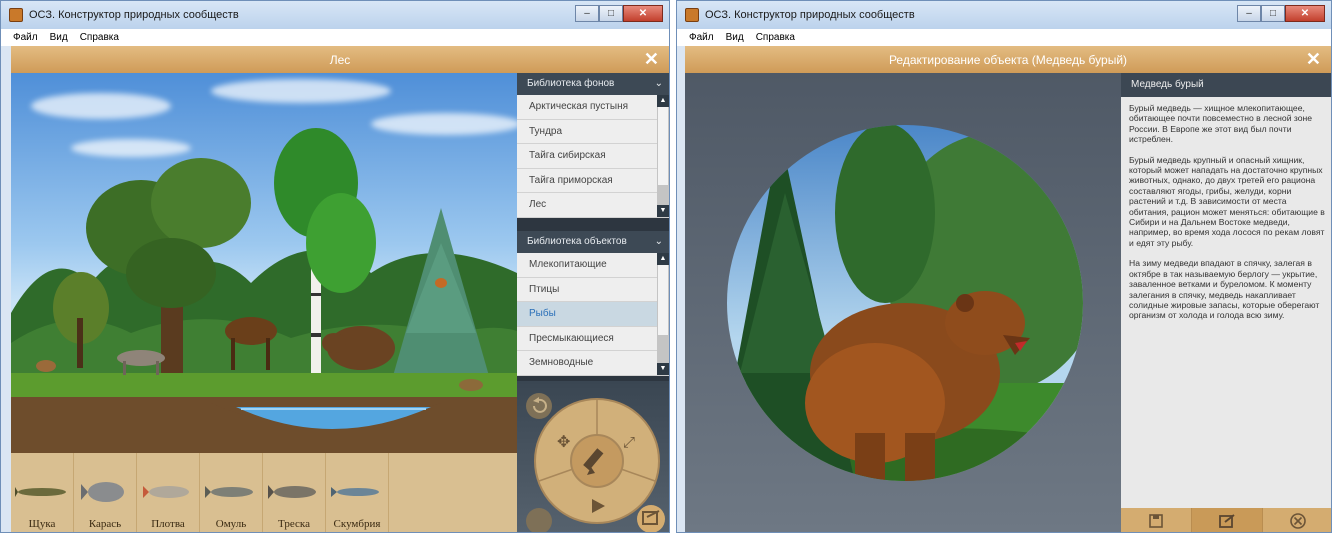 This screenshot has height=533, width=1332. I want to click on palette-item: Скумбрия, so click(357, 492).